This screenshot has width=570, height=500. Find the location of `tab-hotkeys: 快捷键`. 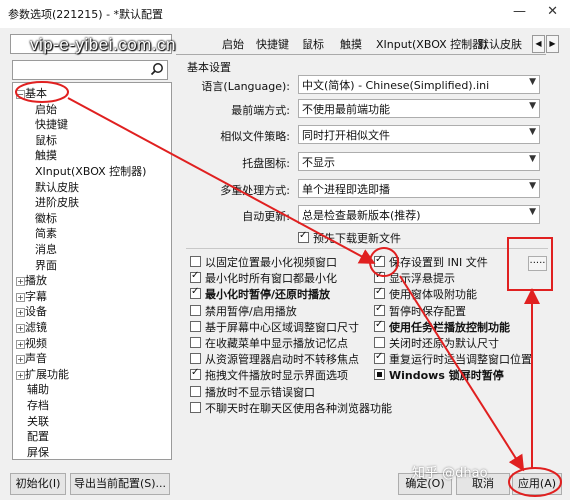

tab-hotkeys: 快捷键 is located at coordinates (272, 44).